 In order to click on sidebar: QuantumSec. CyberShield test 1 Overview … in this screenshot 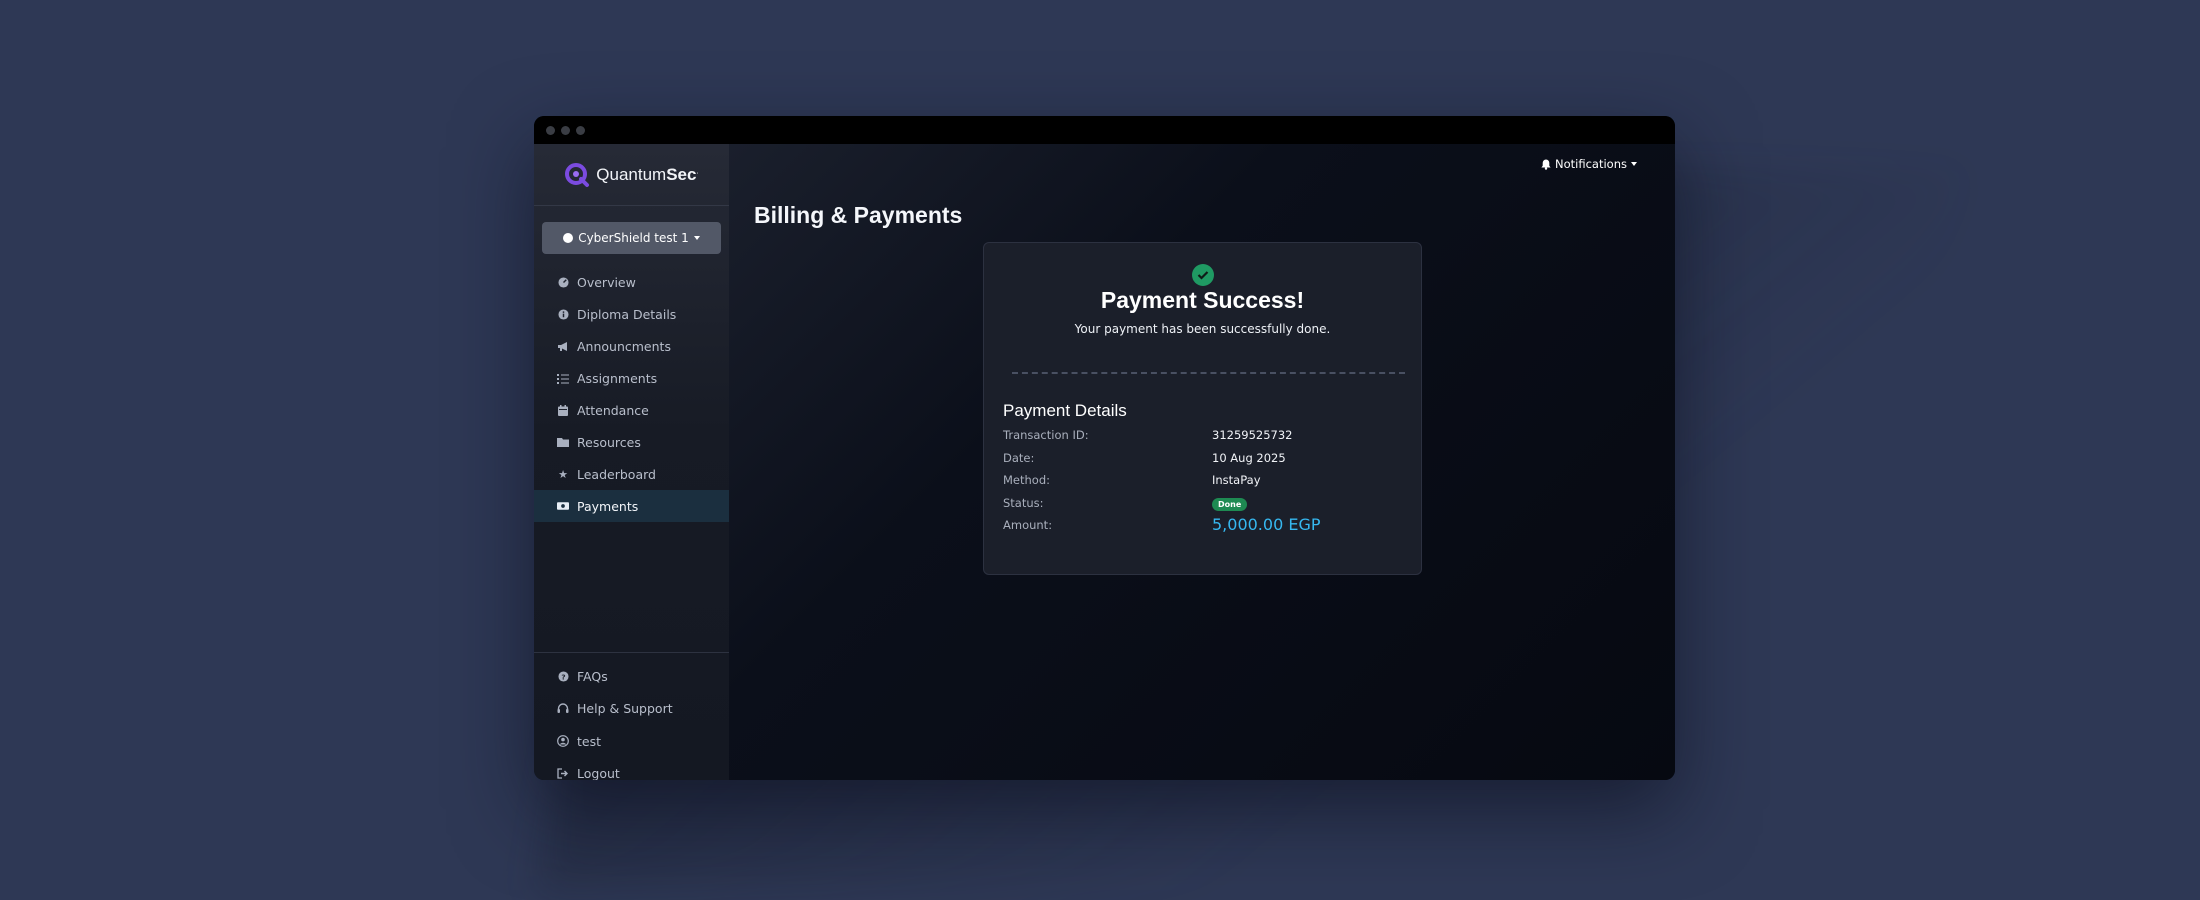, I will do `click(631, 462)`.